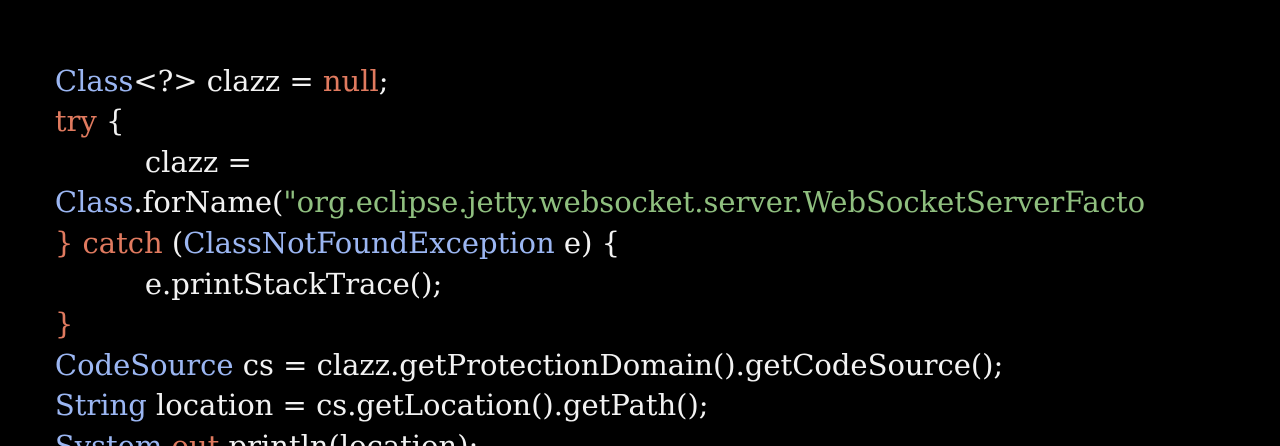 Image resolution: width=1280 pixels, height=446 pixels. What do you see at coordinates (195, 437) in the screenshot?
I see `code-token-field: out` at bounding box center [195, 437].